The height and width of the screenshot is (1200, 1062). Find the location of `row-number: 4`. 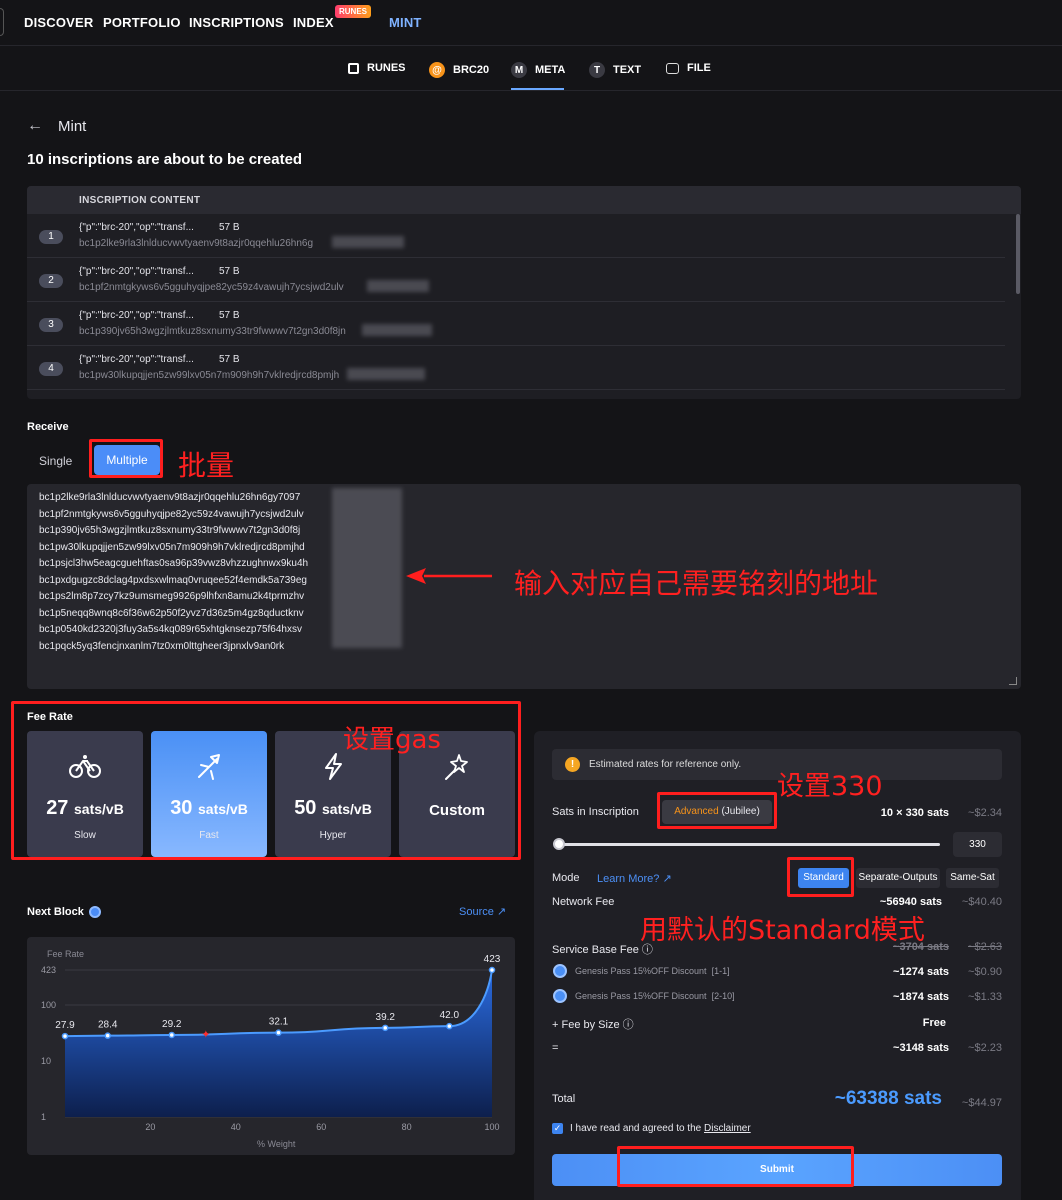

row-number: 4 is located at coordinates (51, 369).